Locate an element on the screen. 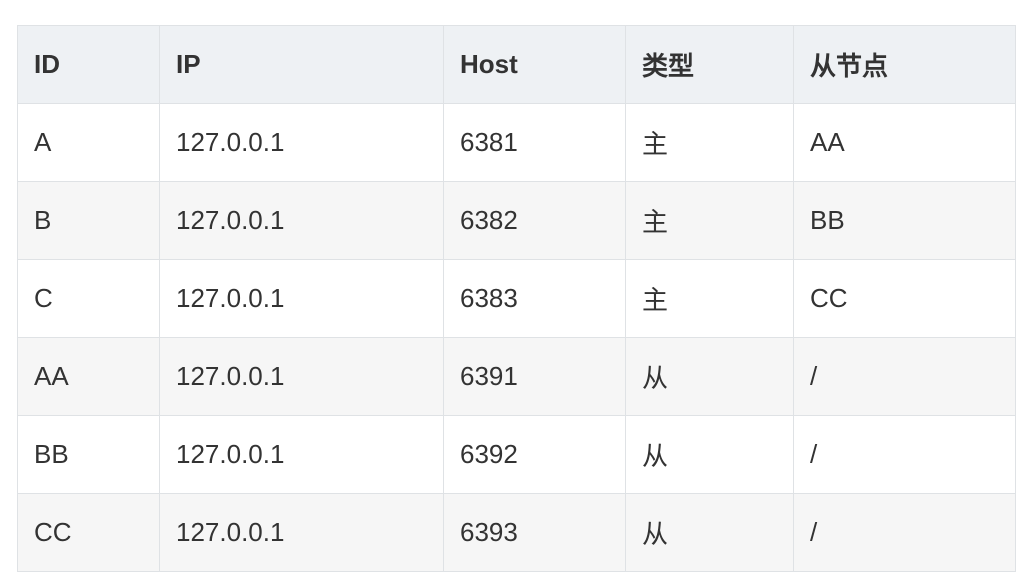  table-row: CC 127.0.0.1 6393 从 / is located at coordinates (516, 532).